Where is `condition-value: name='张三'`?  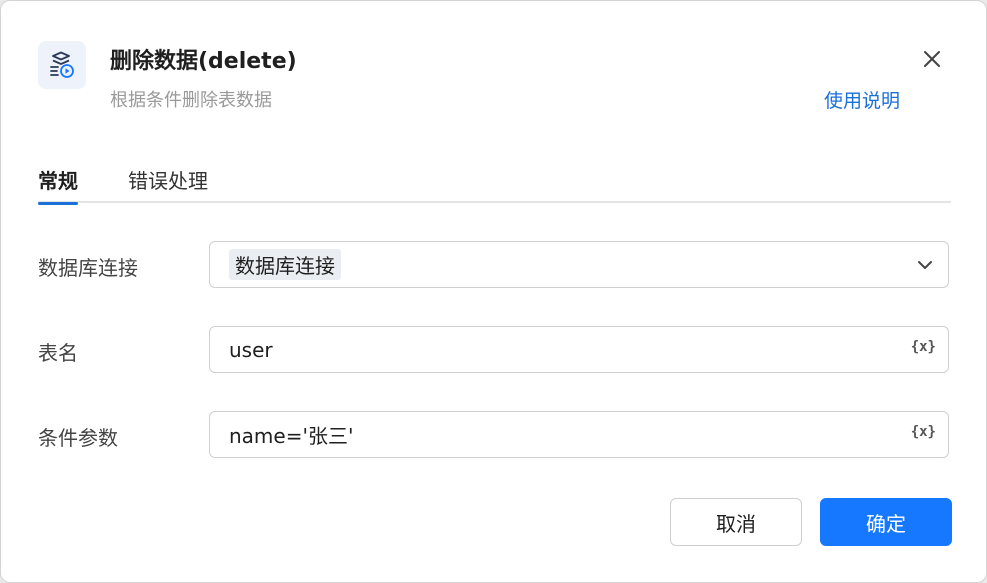 condition-value: name='张三' is located at coordinates (291, 436).